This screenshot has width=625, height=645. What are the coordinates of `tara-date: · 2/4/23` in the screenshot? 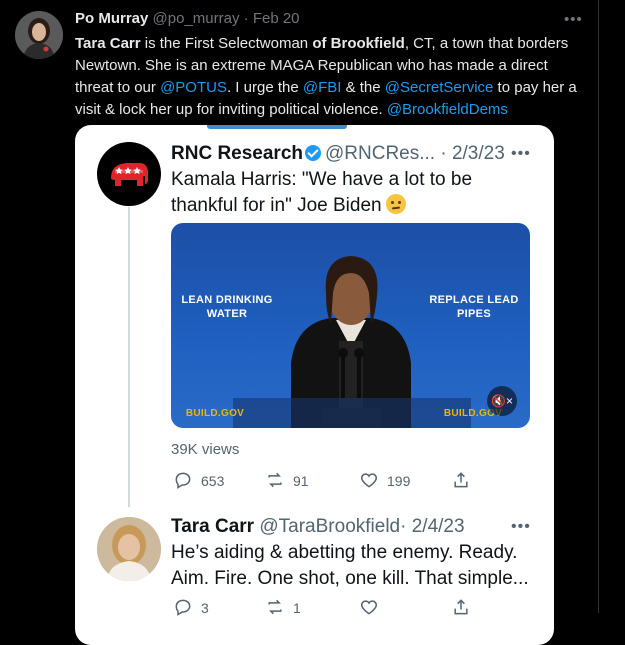 It's located at (432, 526).